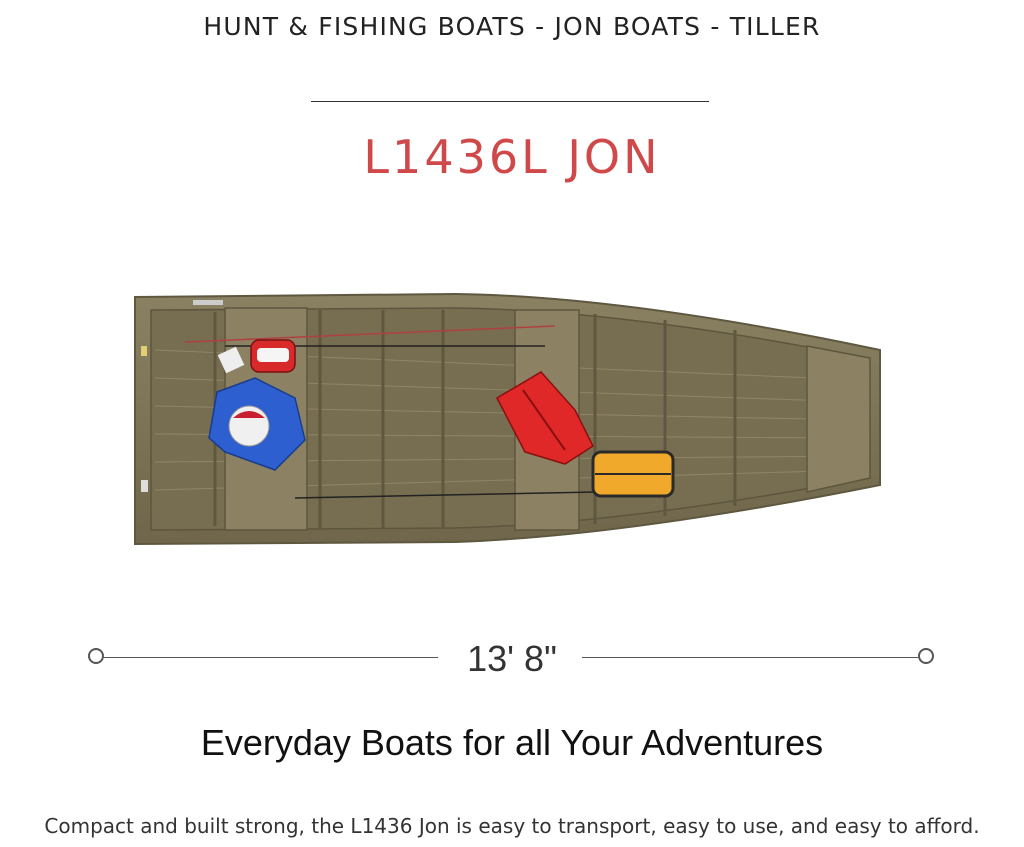 The image size is (1024, 847). What do you see at coordinates (510, 101) in the screenshot?
I see `title-divider` at bounding box center [510, 101].